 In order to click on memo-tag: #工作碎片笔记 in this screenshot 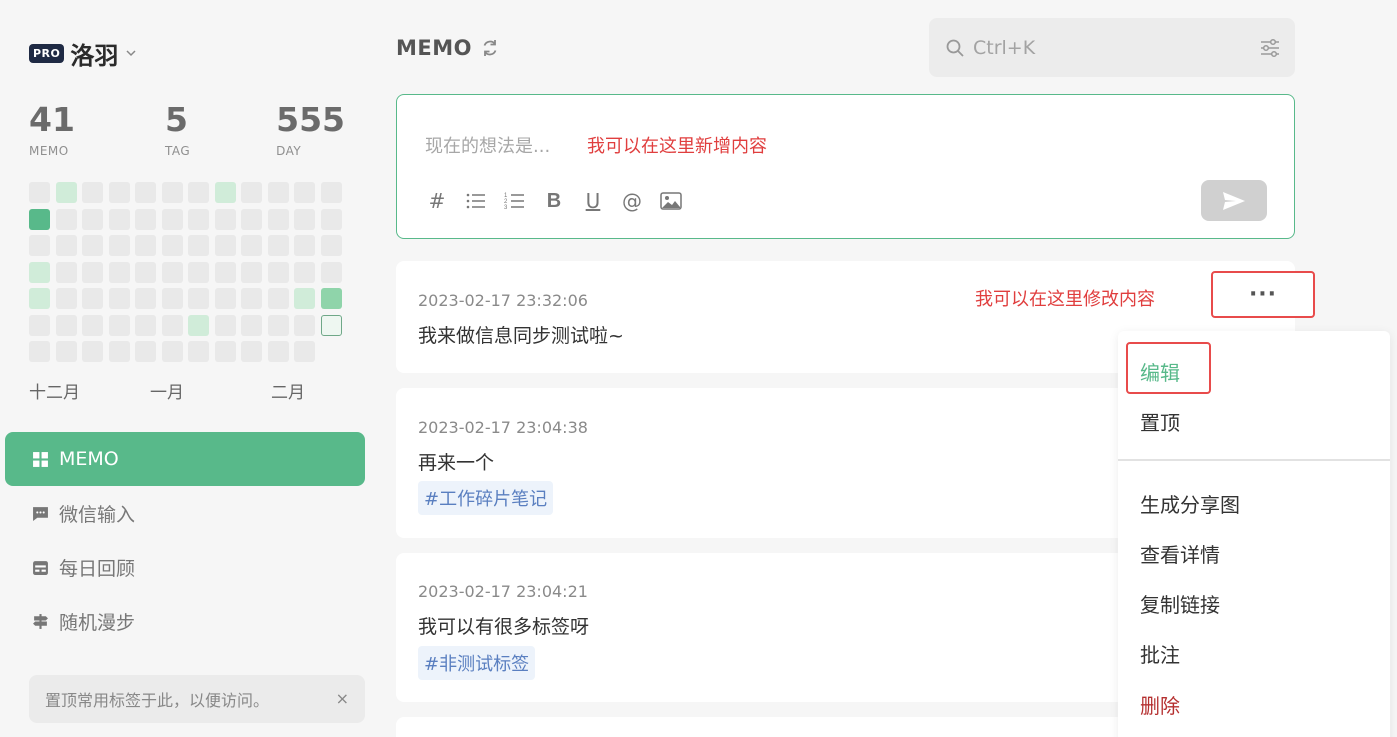, I will do `click(486, 498)`.